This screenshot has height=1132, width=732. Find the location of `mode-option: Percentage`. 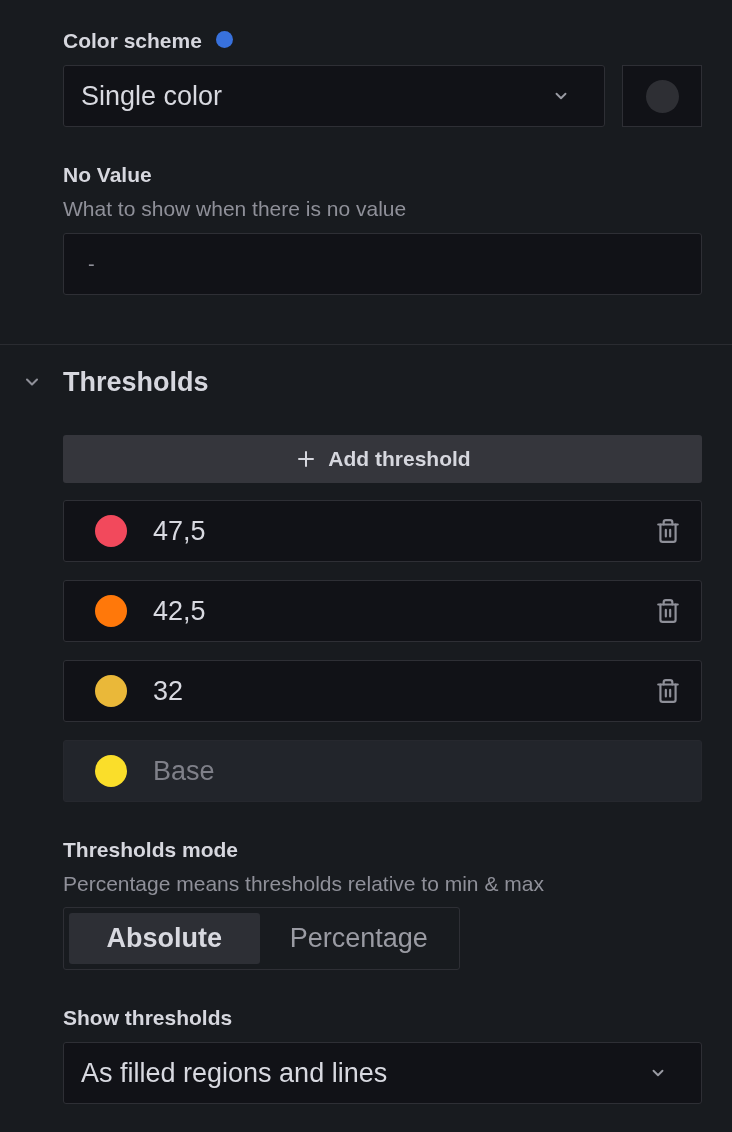

mode-option: Percentage is located at coordinates (358, 938).